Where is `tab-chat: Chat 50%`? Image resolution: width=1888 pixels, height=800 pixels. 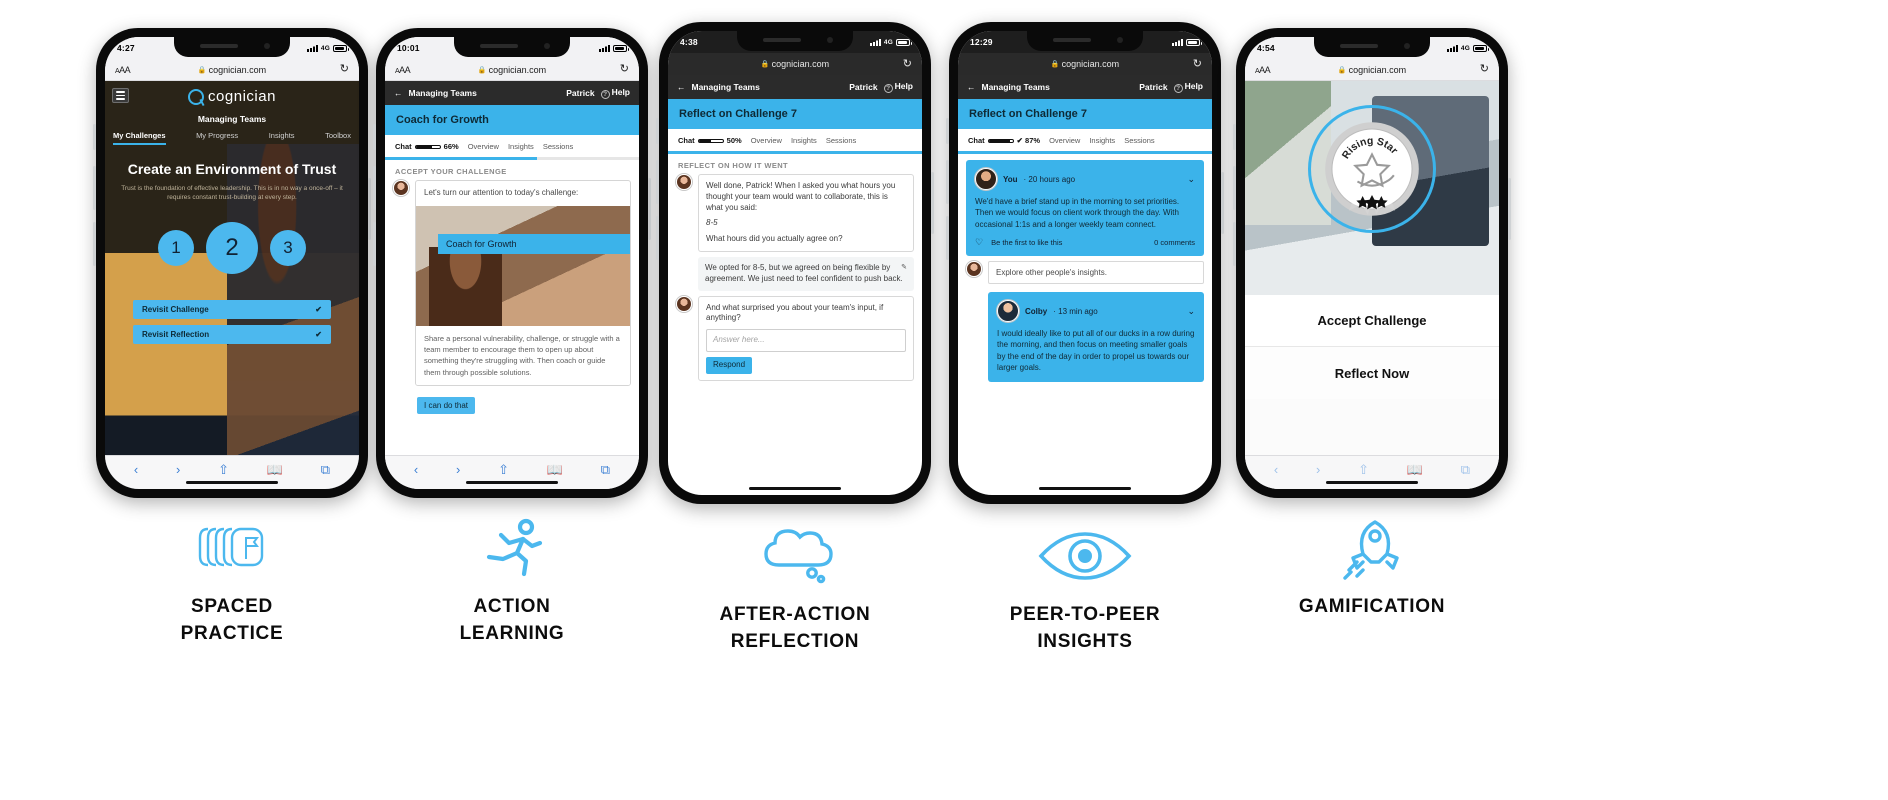 tab-chat: Chat 50% is located at coordinates (710, 140).